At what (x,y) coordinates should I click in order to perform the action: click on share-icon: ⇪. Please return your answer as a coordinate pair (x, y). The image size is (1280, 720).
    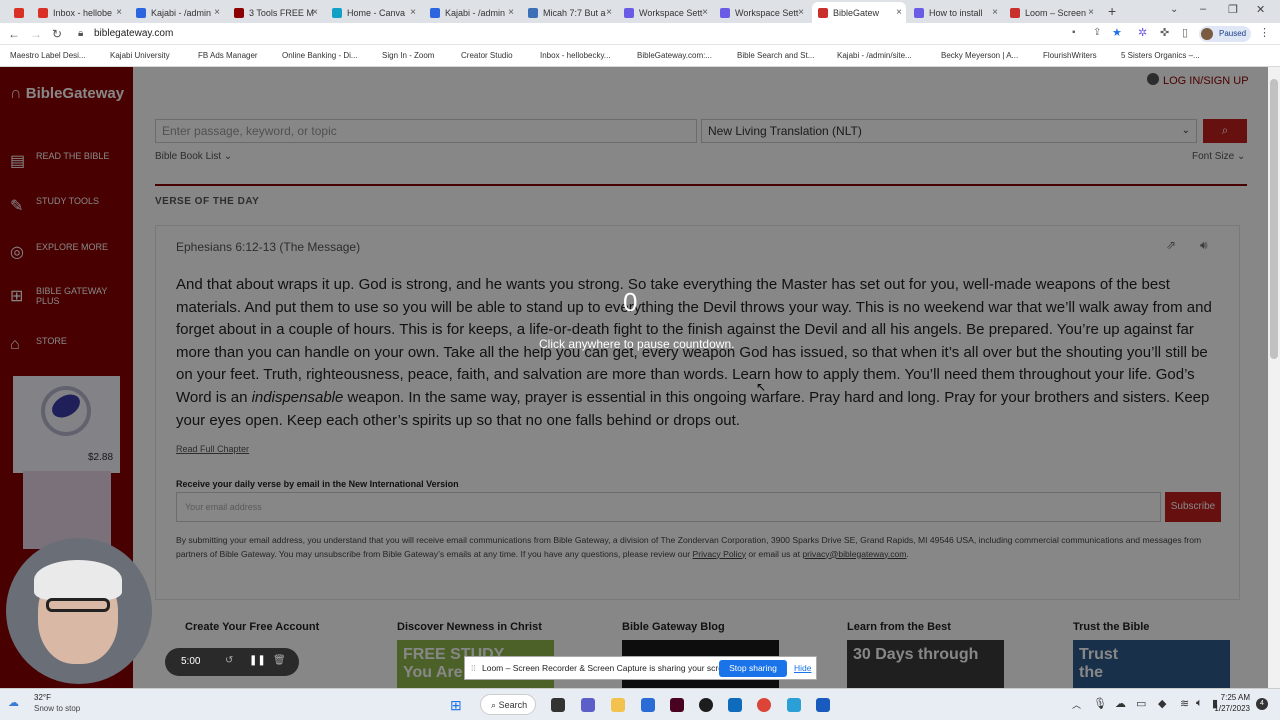
    Looking at the image, I should click on (1097, 32).